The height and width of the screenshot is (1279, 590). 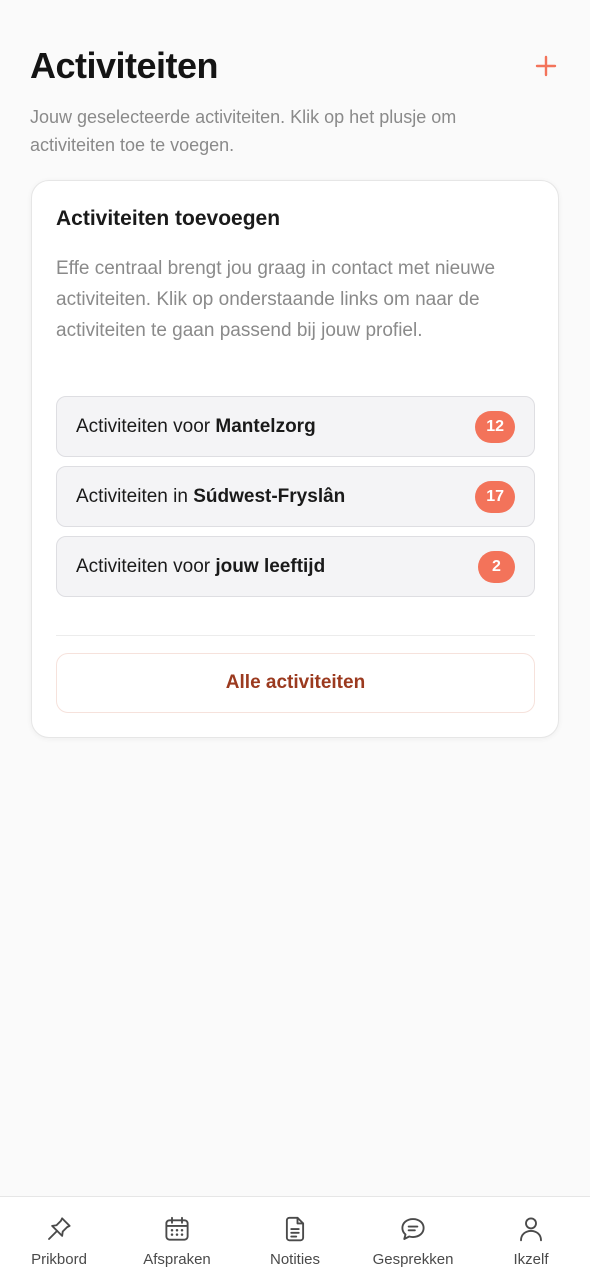 What do you see at coordinates (295, 1229) in the screenshot?
I see `document-icon` at bounding box center [295, 1229].